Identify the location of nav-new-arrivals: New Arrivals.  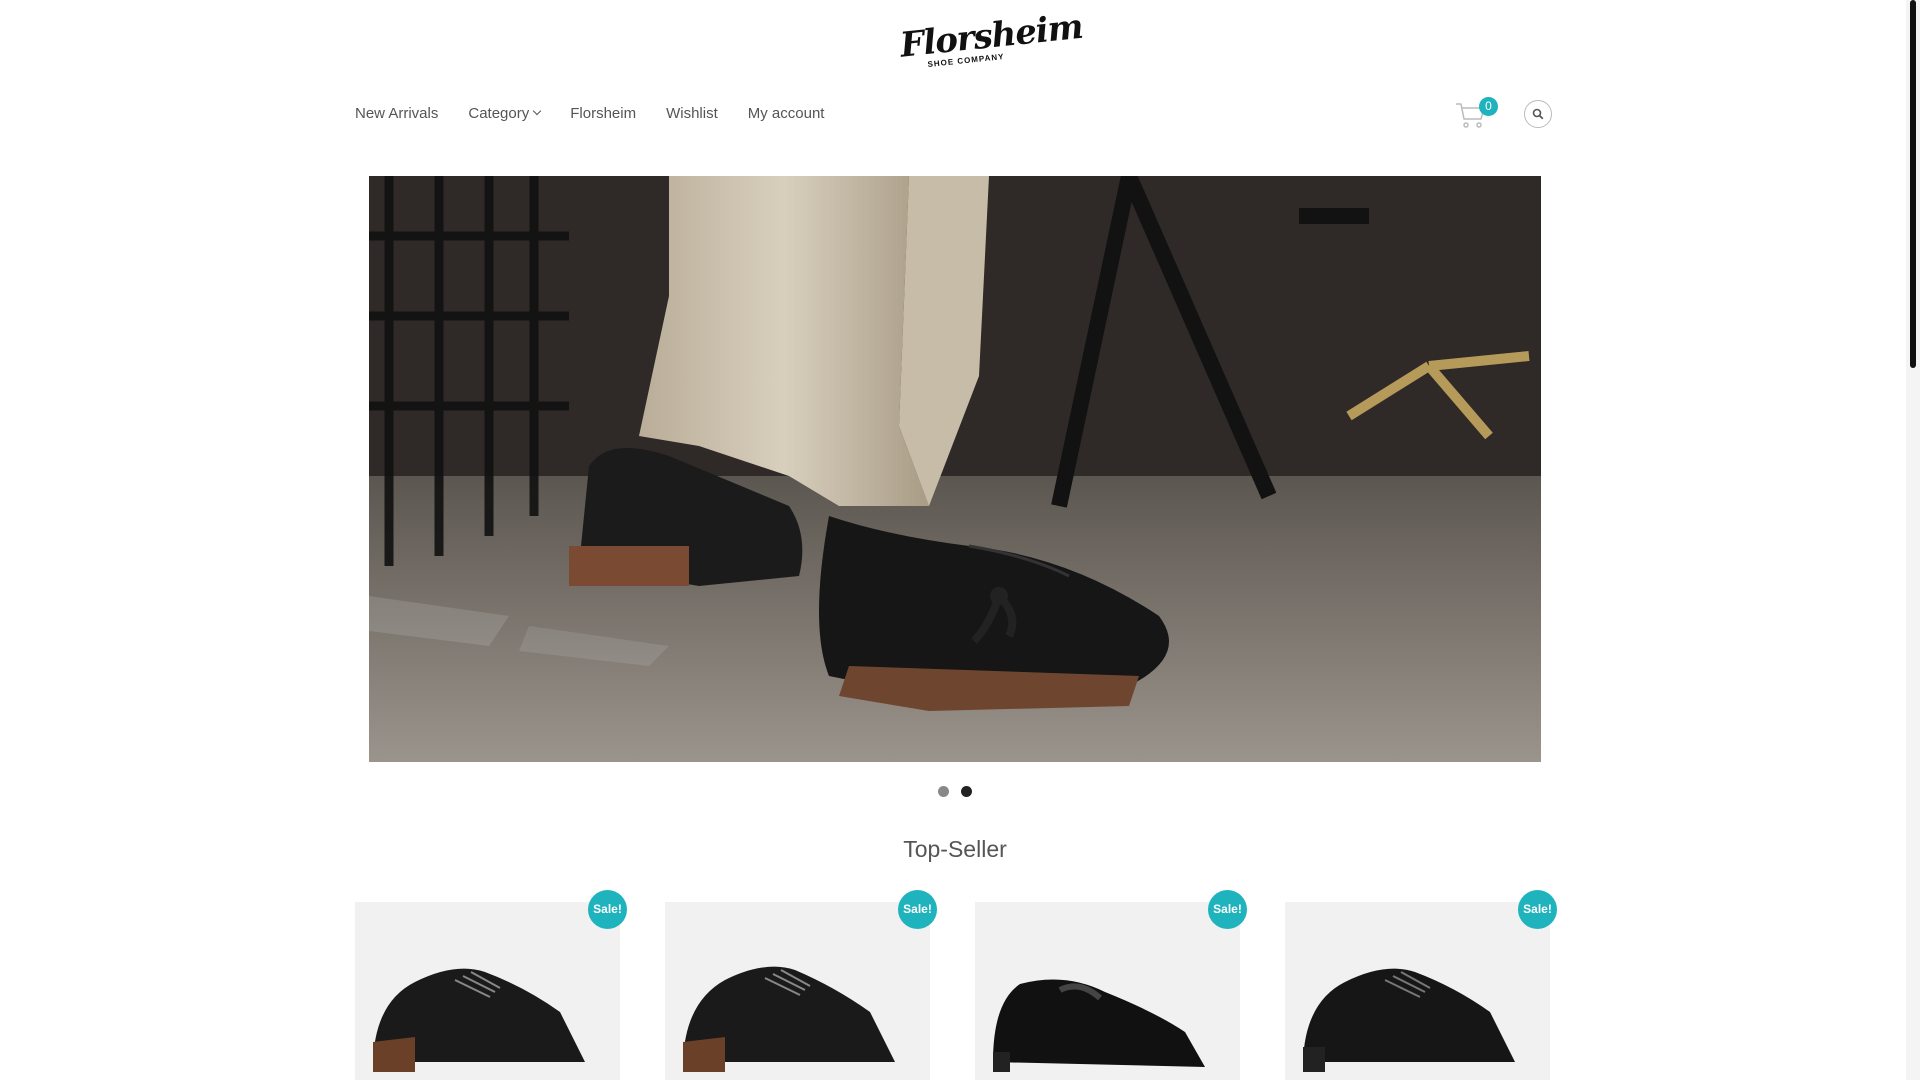
(396, 113).